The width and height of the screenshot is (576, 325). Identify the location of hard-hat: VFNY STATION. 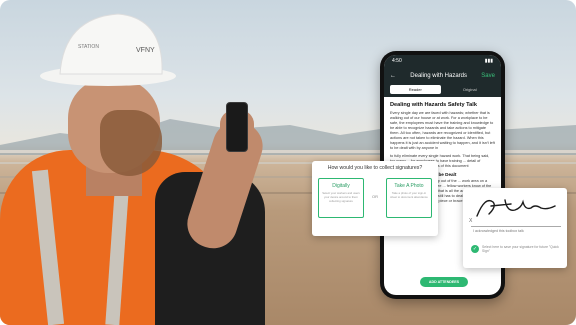
(108, 49).